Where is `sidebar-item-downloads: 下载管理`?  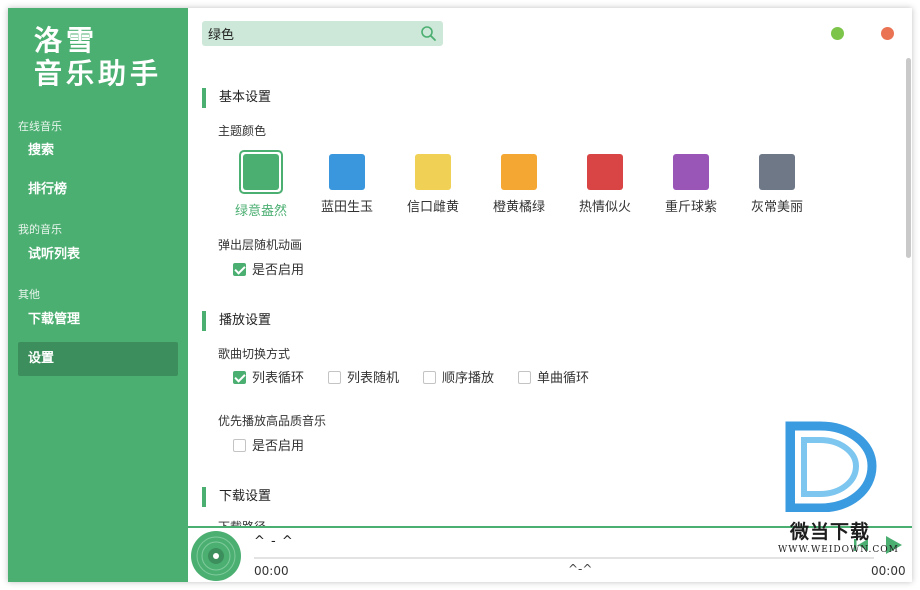
sidebar-item-downloads: 下载管理 is located at coordinates (98, 320).